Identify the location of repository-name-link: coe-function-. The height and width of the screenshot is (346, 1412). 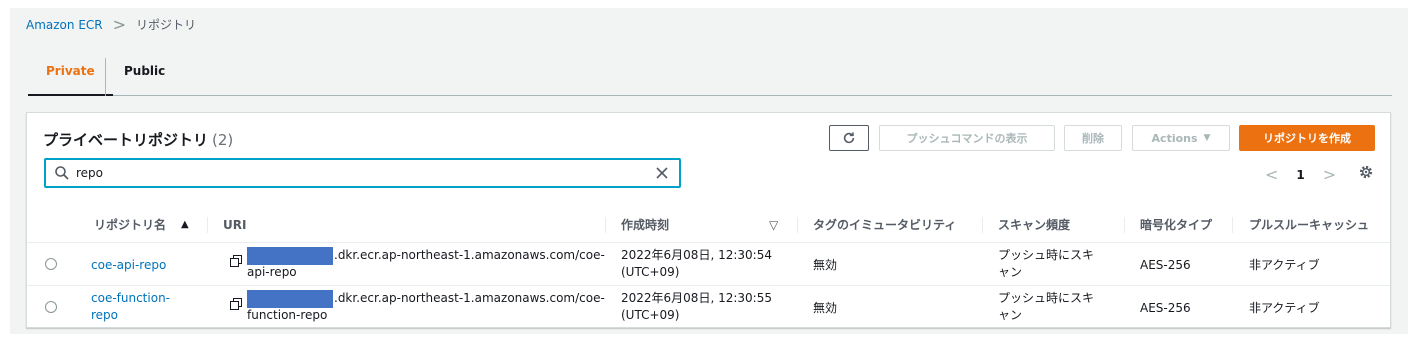
(130, 298).